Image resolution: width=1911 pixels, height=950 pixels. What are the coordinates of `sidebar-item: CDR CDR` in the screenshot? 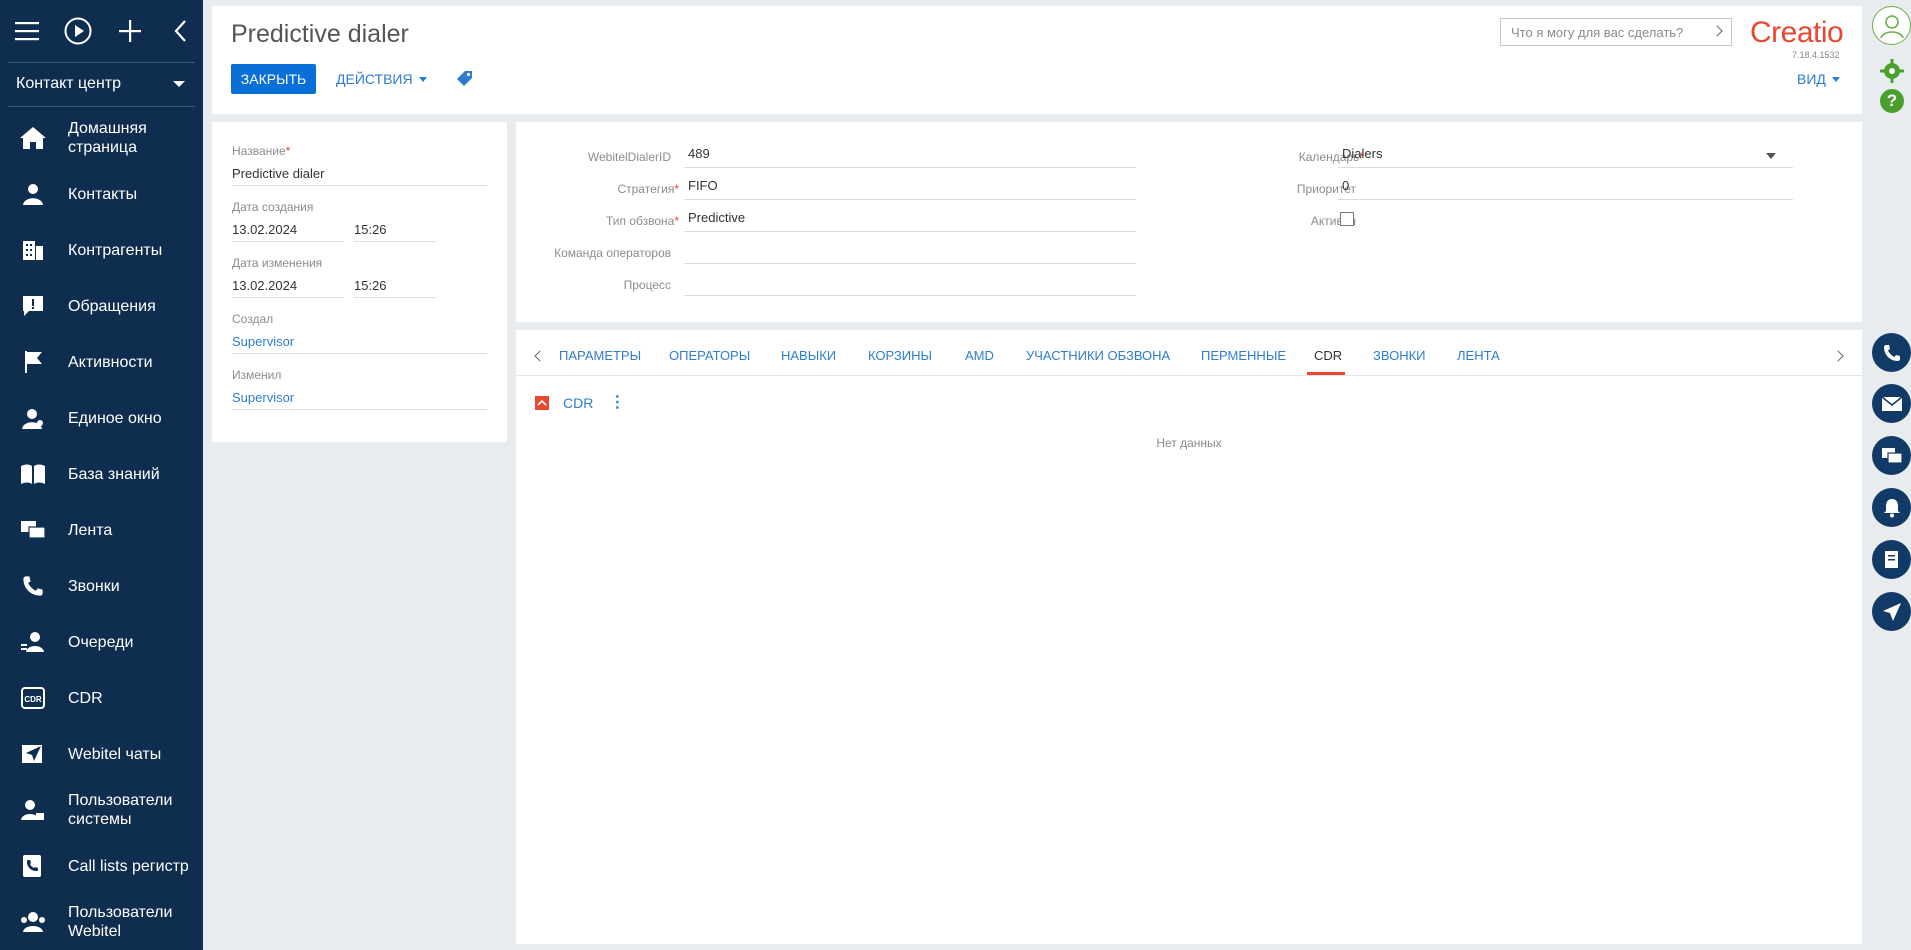 It's located at (101, 698).